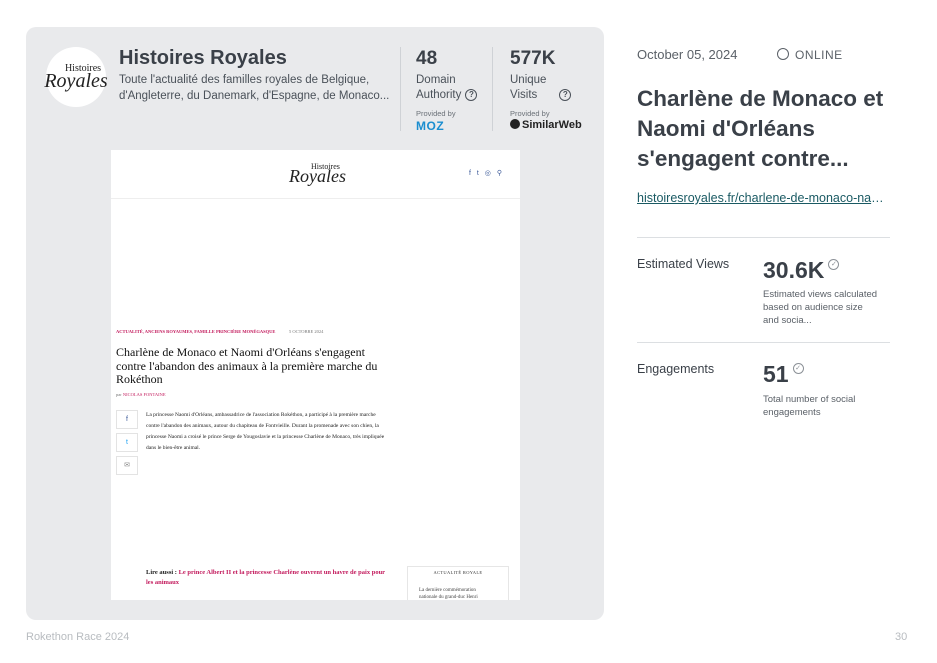  I want to click on author-prefix: par, so click(119, 394).